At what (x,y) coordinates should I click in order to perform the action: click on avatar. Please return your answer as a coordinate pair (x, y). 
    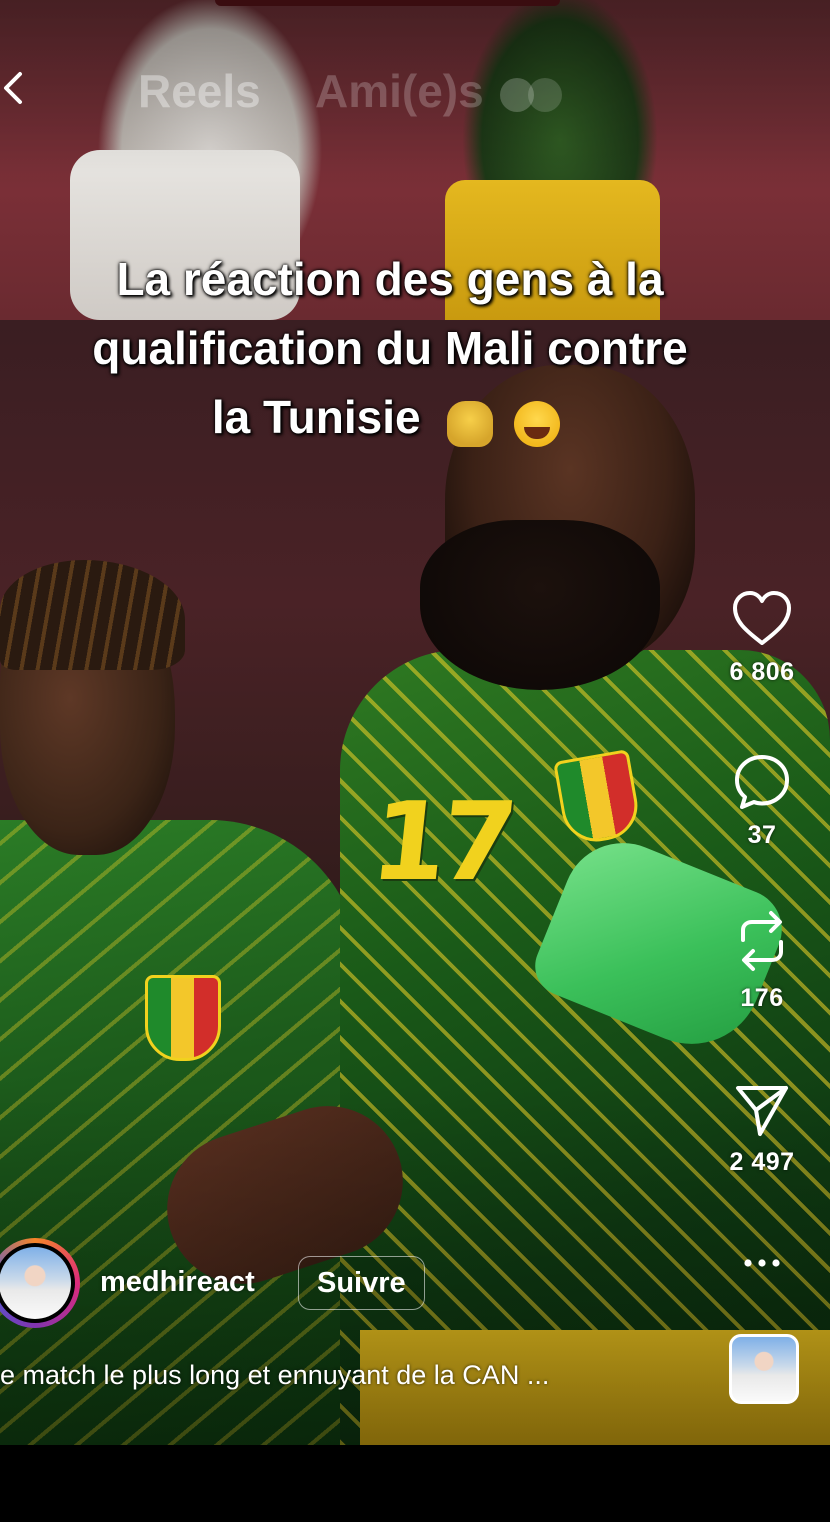
    Looking at the image, I should click on (40, 1283).